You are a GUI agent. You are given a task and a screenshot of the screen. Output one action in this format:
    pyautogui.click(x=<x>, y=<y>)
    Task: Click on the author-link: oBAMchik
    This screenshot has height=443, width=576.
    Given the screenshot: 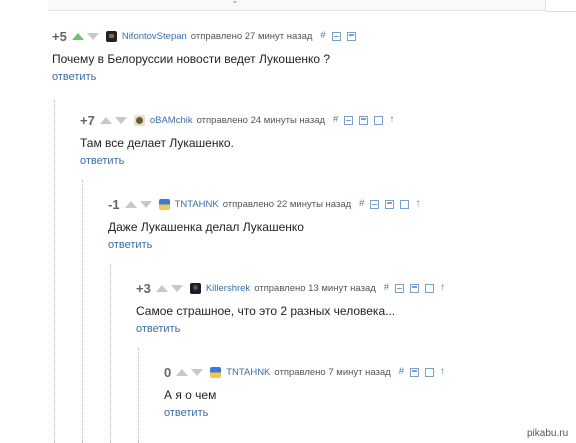 What is the action you would take?
    pyautogui.click(x=171, y=120)
    